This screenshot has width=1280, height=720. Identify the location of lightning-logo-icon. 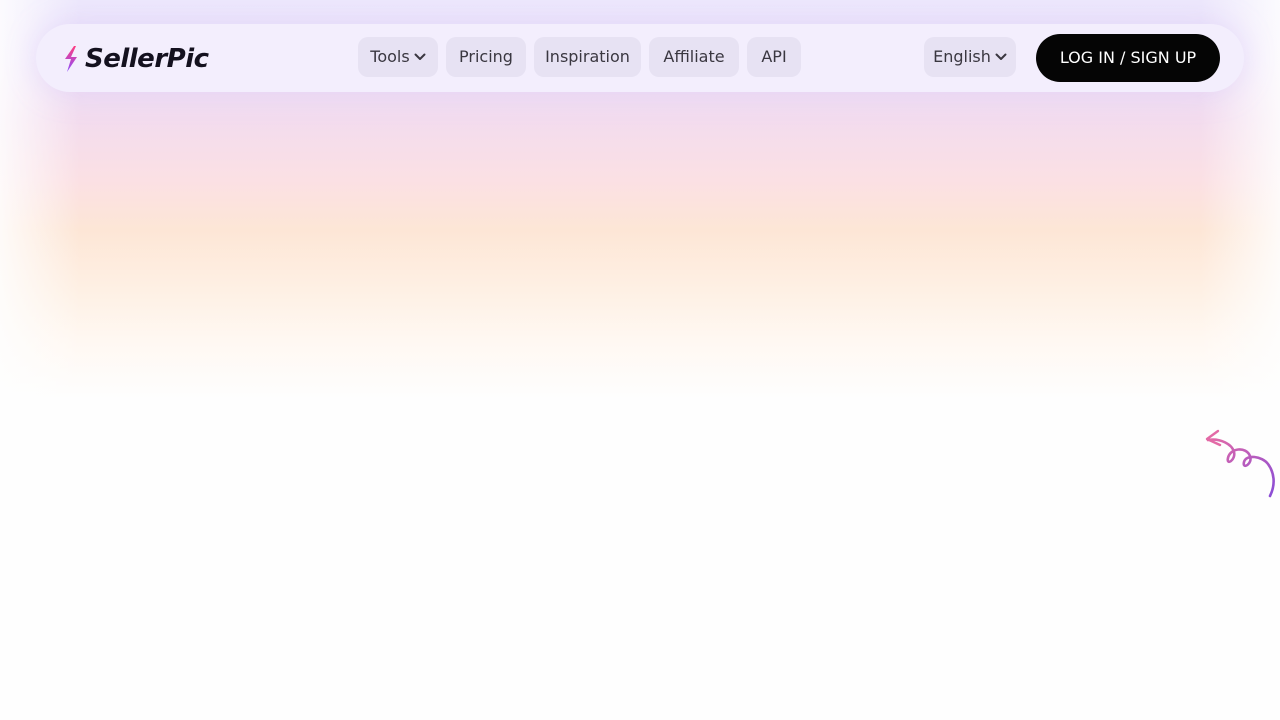
(71, 59).